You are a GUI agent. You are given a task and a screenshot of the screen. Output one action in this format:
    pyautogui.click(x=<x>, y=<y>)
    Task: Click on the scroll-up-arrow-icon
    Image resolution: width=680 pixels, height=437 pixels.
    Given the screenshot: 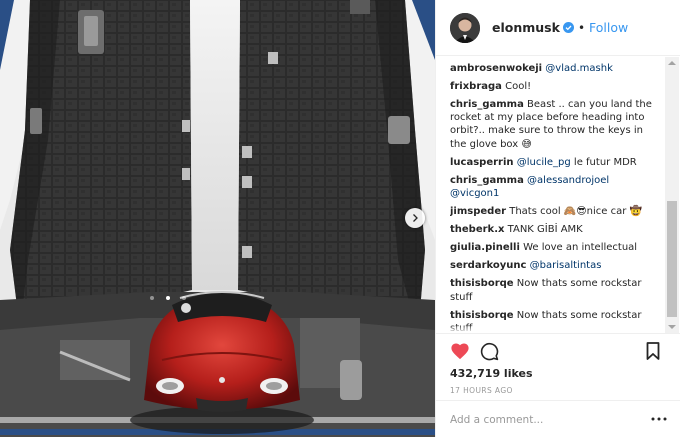 What is the action you would take?
    pyautogui.click(x=672, y=63)
    